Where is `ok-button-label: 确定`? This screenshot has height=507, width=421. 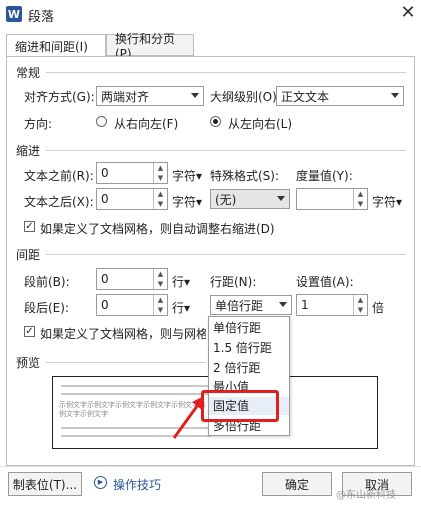
ok-button-label: 确定 is located at coordinates (296, 484).